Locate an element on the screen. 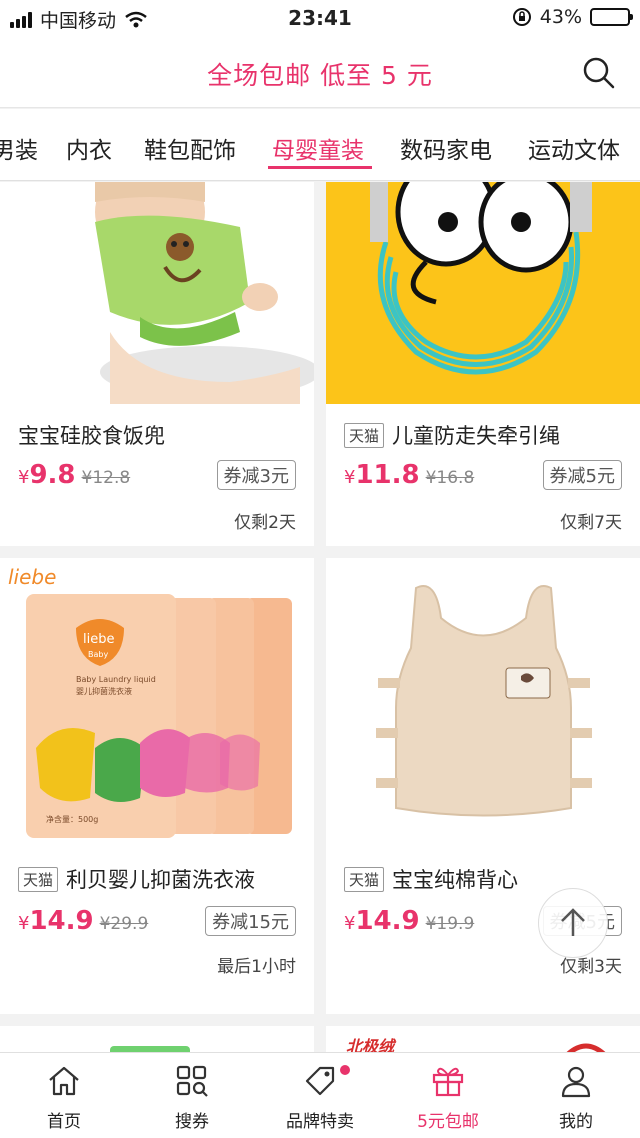 Image resolution: width=640 pixels, height=1138 pixels. svg-text: Baby Laundry liquid is located at coordinates (116, 679).